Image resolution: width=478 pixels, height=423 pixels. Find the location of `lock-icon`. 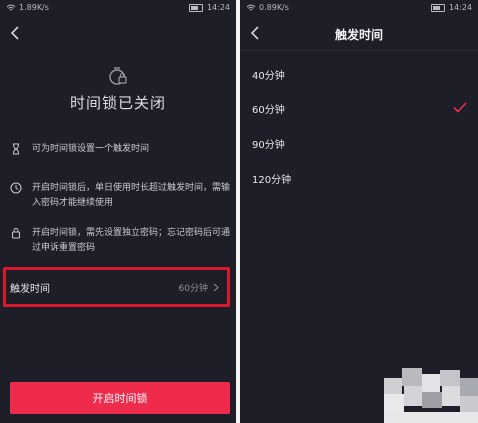

lock-icon is located at coordinates (16, 233).